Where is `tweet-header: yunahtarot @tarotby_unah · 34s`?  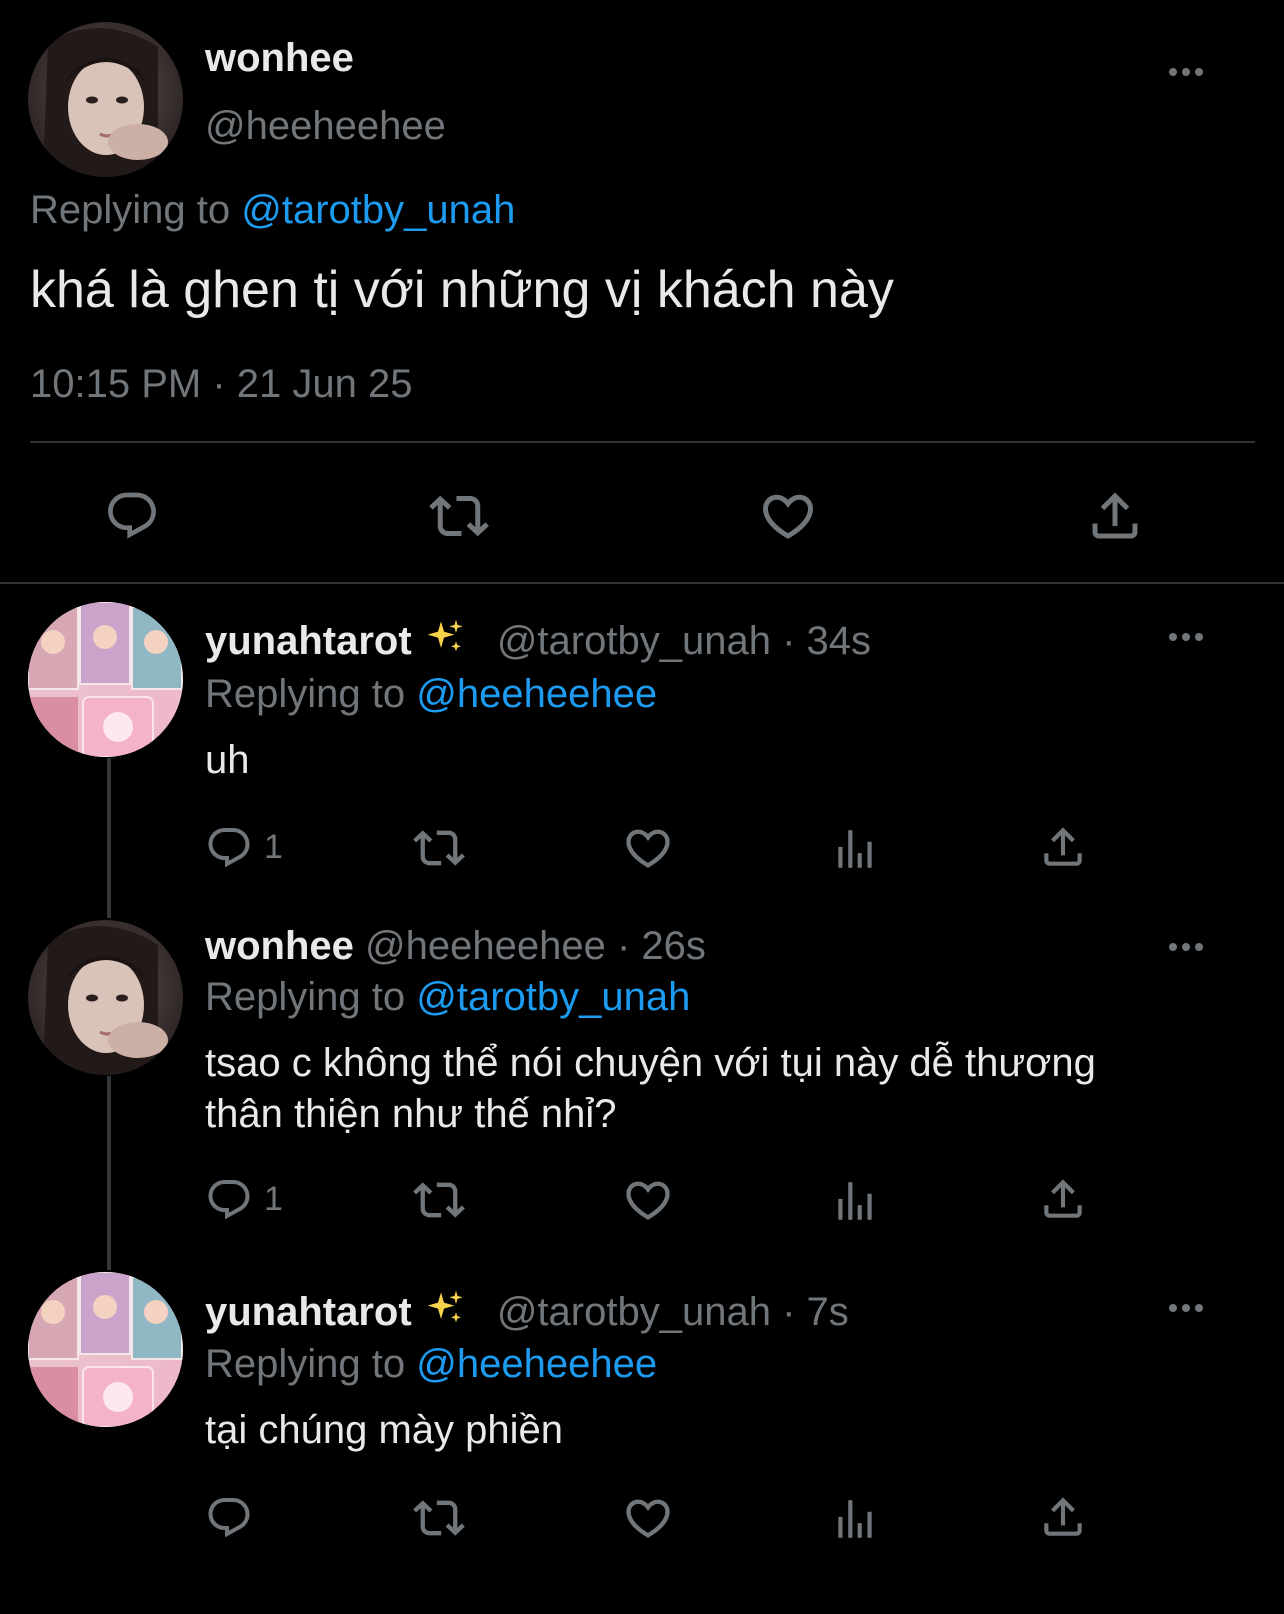 tweet-header: yunahtarot @tarotby_unah · 34s is located at coordinates (538, 641).